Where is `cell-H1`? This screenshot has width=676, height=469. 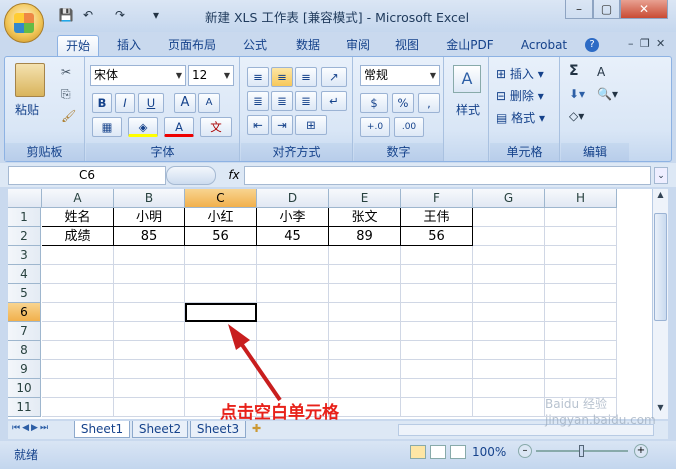 cell-H1 is located at coordinates (581, 217).